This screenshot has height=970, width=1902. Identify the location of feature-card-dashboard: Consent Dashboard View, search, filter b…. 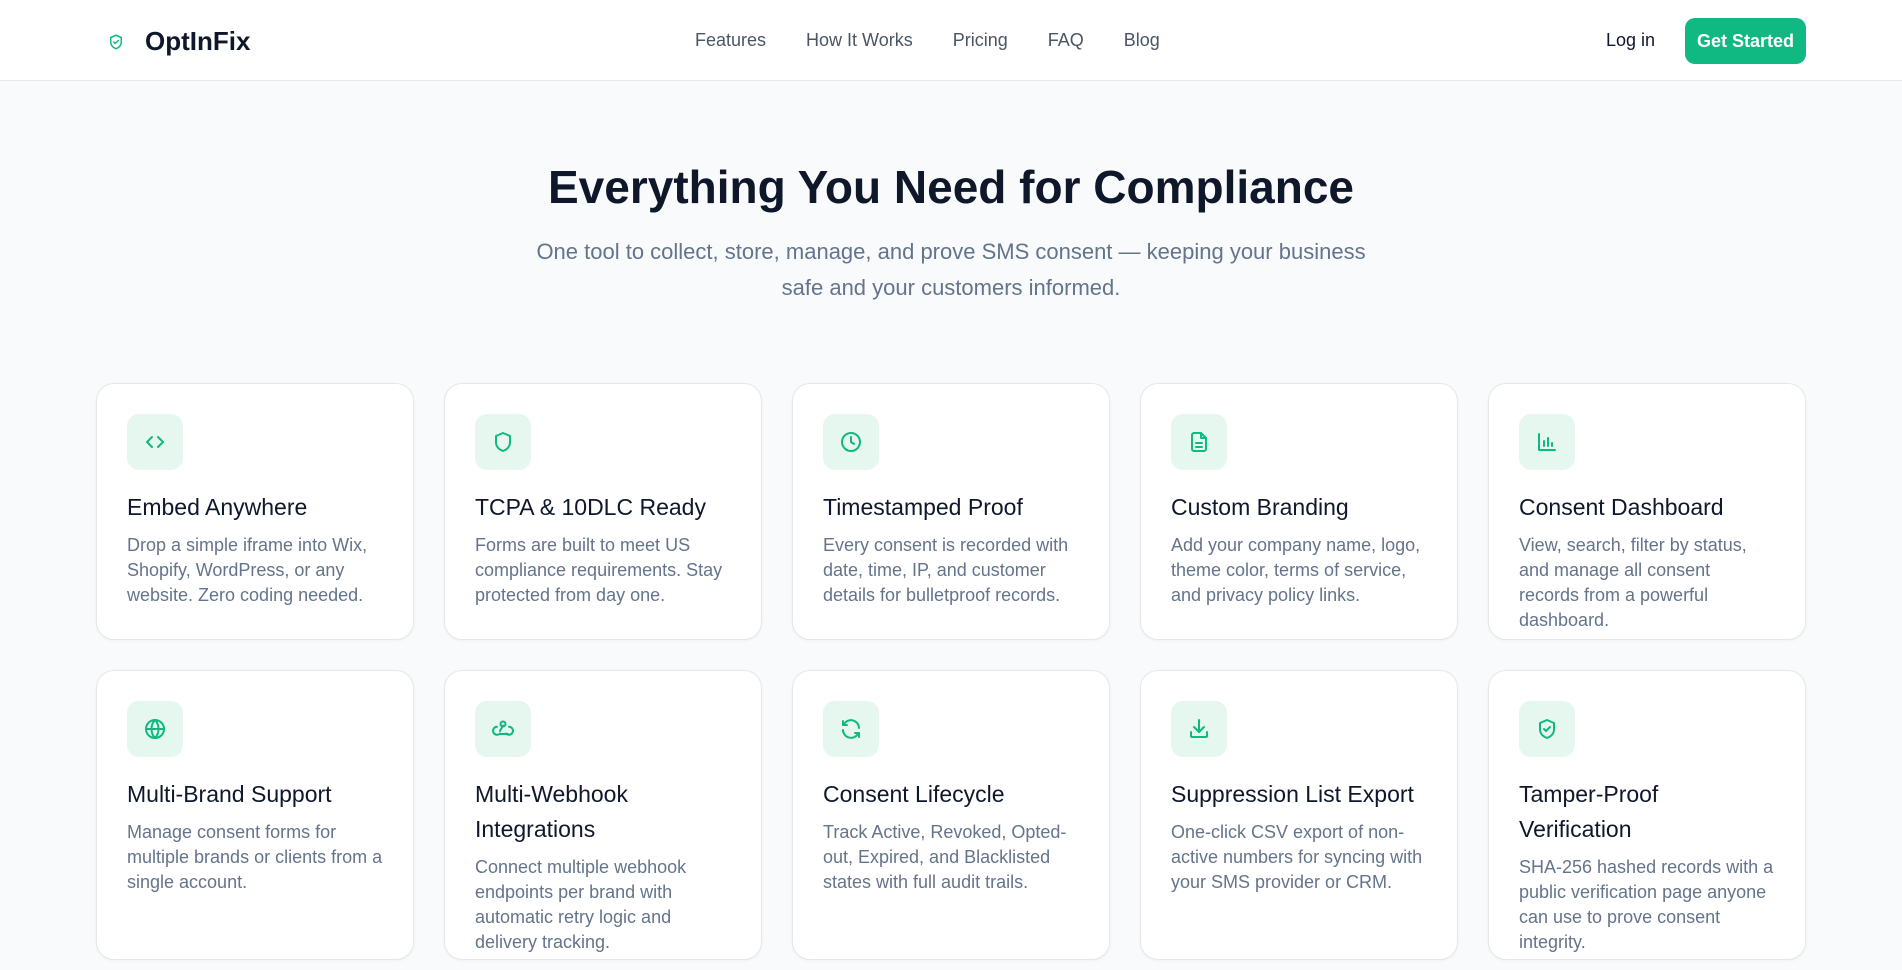
(1647, 511).